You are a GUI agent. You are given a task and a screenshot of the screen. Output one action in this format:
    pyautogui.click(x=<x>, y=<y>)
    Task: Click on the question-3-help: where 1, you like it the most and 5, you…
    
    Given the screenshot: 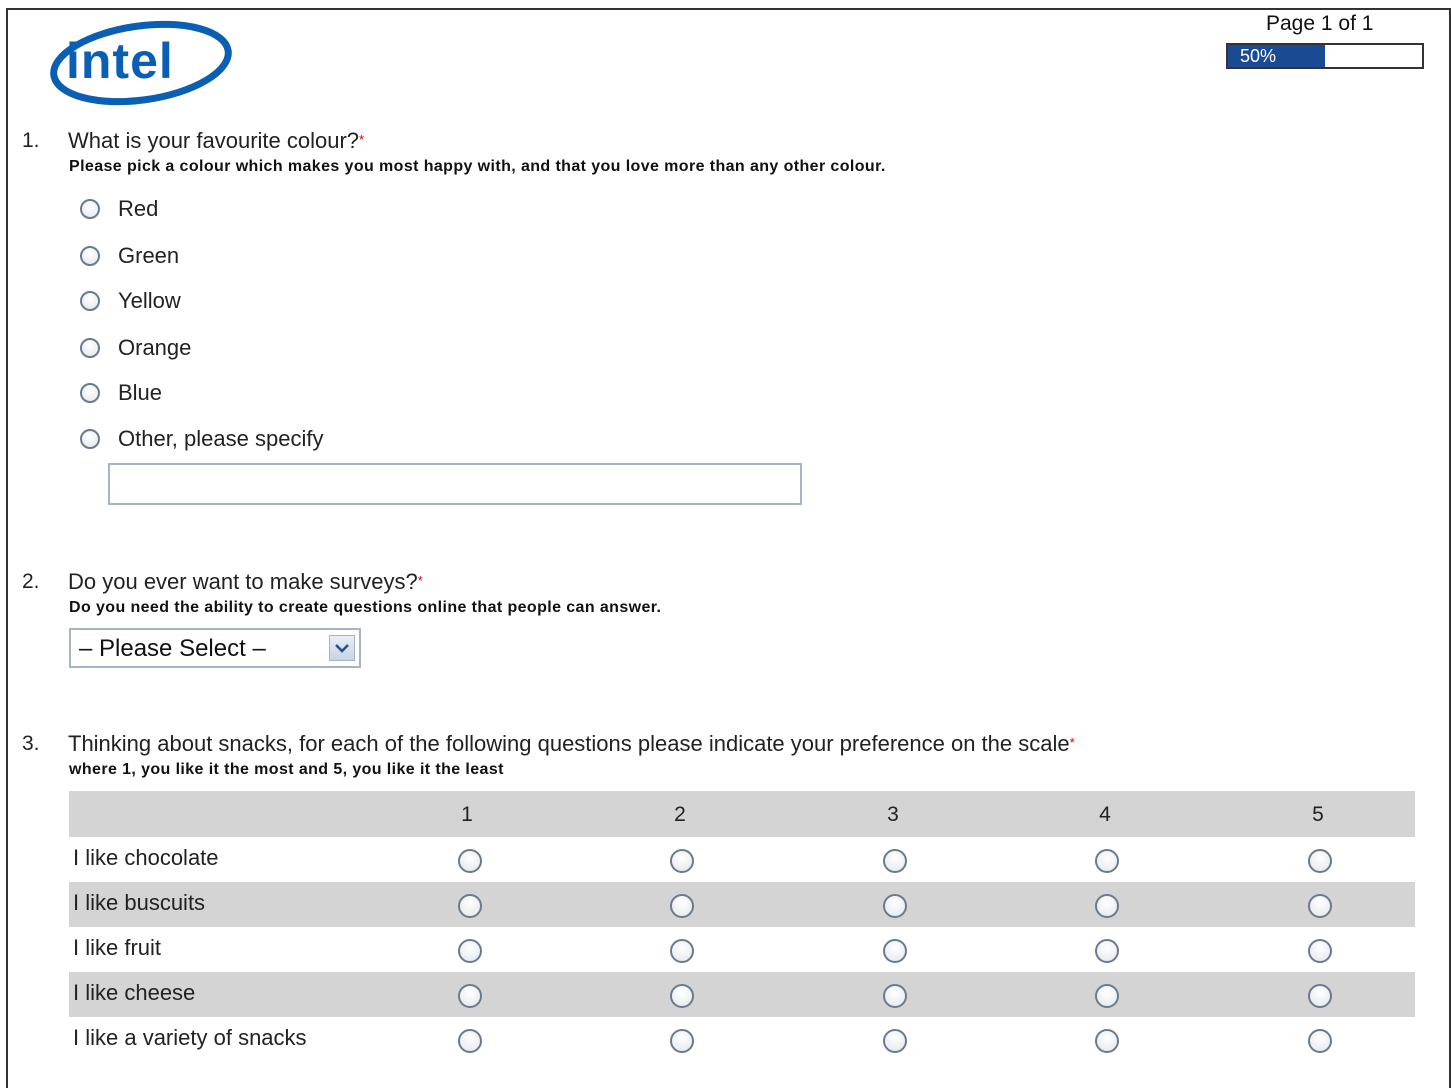 What is the action you would take?
    pyautogui.click(x=286, y=769)
    